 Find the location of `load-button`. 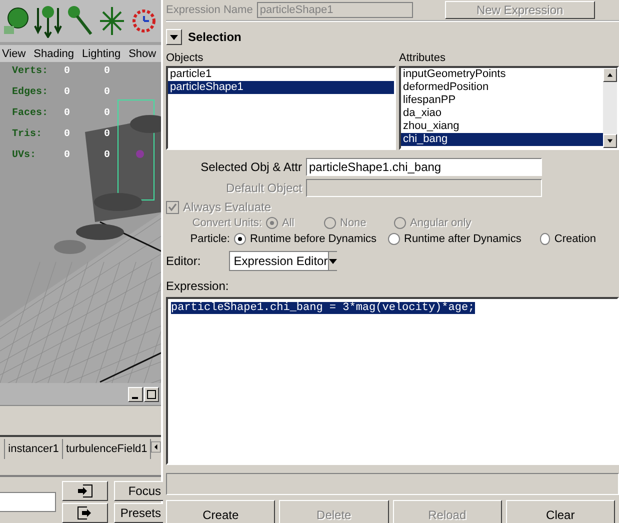

load-button is located at coordinates (85, 491).